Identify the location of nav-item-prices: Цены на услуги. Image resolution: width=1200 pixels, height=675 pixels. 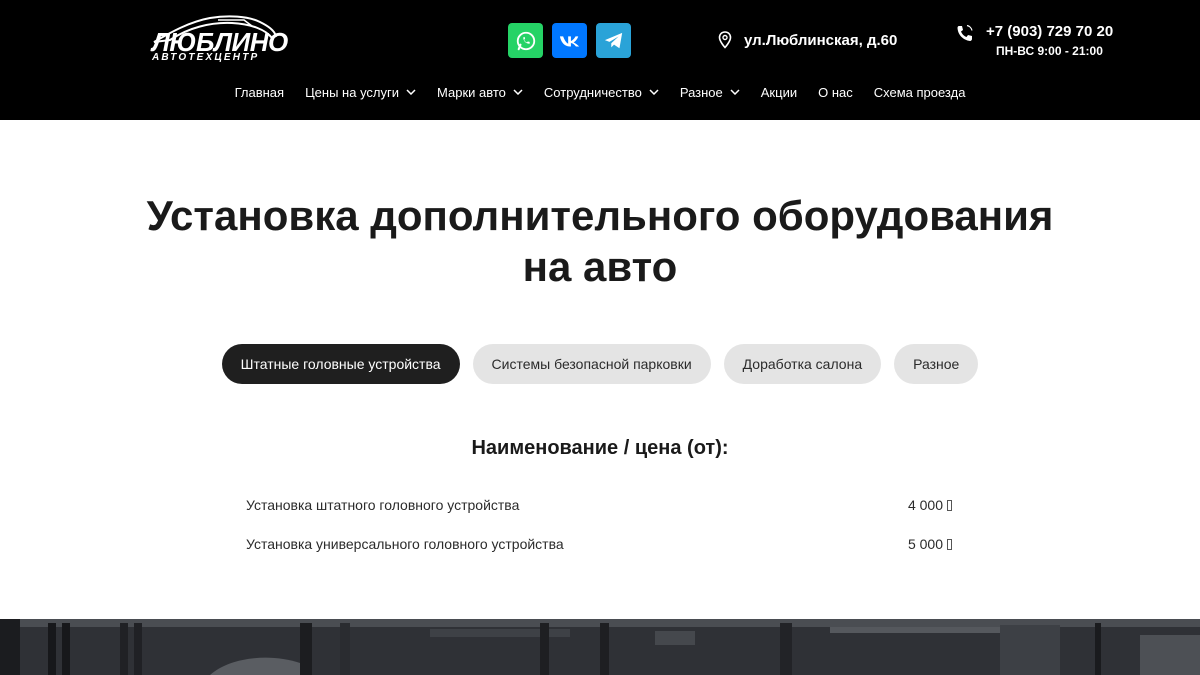
(360, 92).